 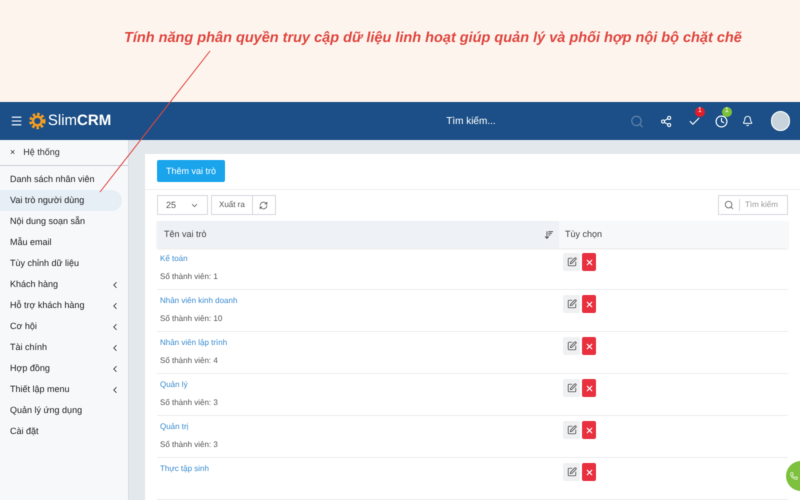 What do you see at coordinates (182, 205) in the screenshot?
I see `page-size-select: 25` at bounding box center [182, 205].